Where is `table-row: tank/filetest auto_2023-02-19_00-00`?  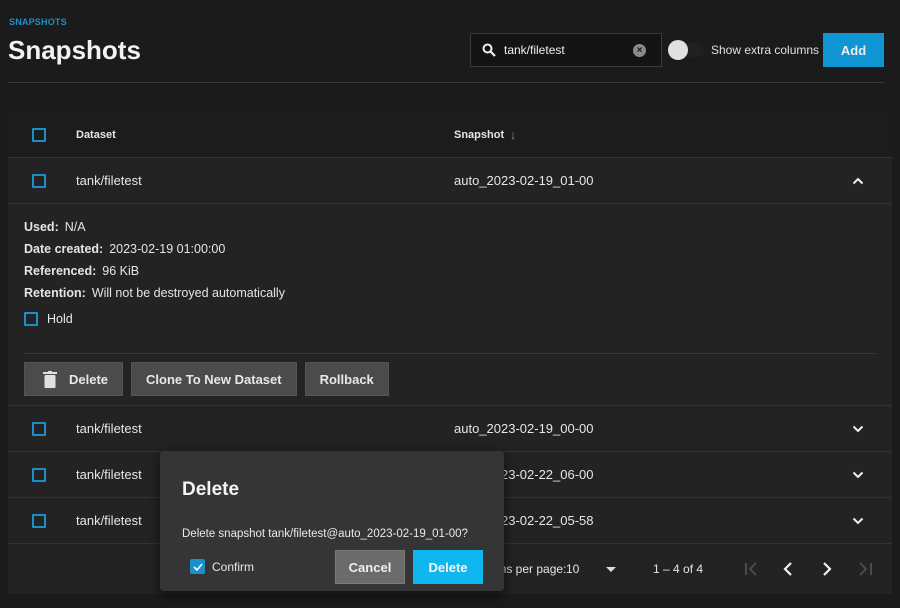
table-row: tank/filetest auto_2023-02-19_00-00 is located at coordinates (450, 429).